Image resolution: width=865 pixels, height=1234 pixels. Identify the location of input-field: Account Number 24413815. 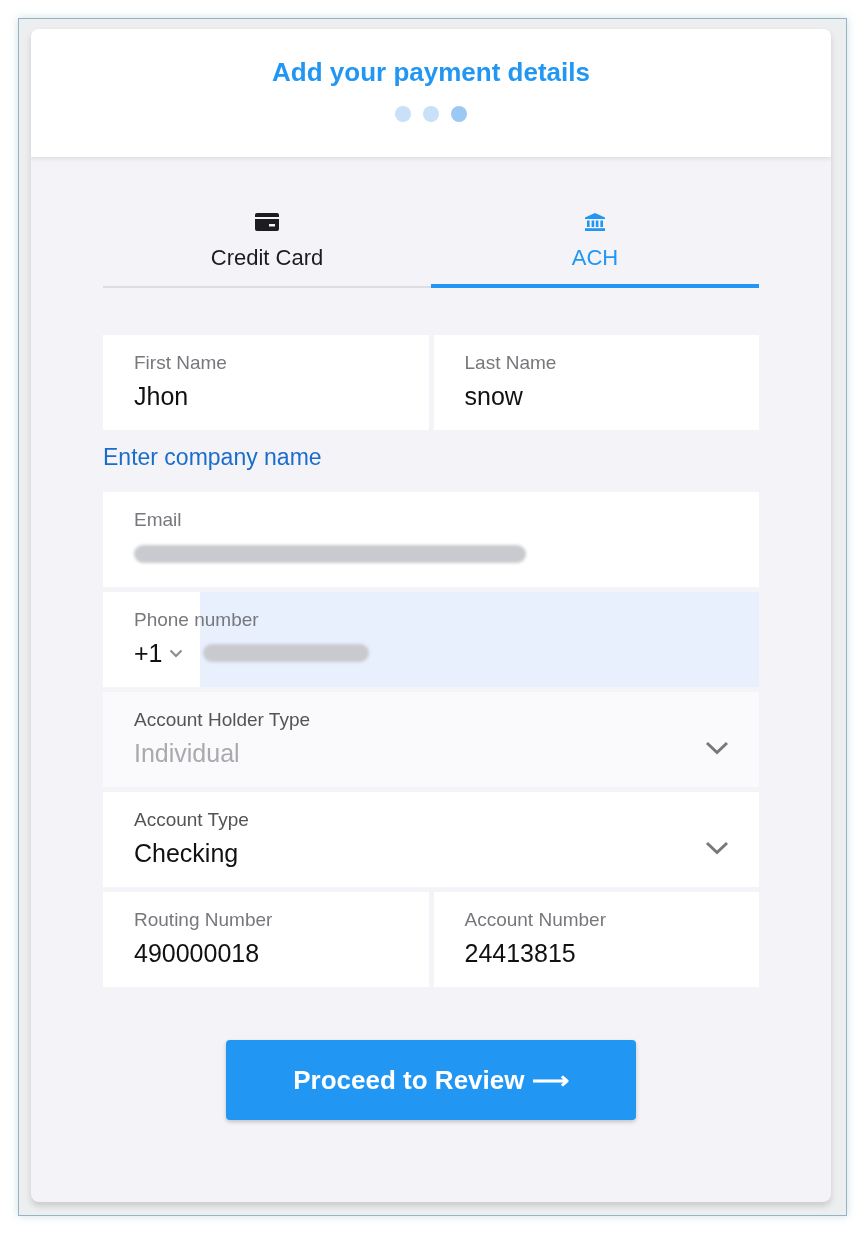
(596, 939).